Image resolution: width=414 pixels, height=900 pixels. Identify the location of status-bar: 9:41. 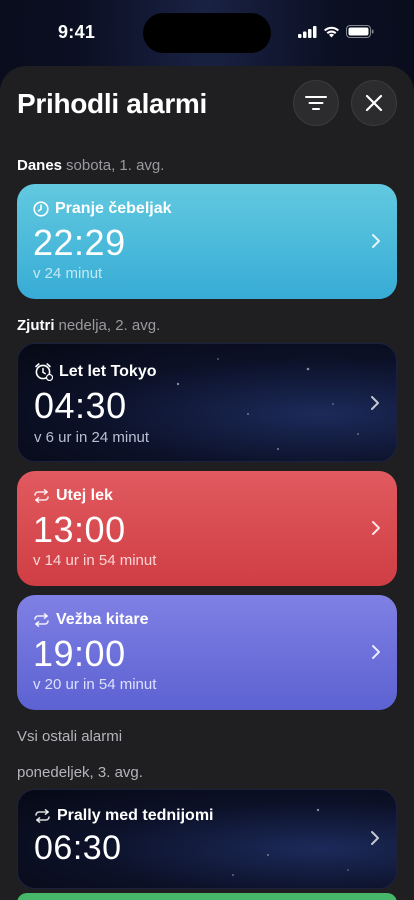
(207, 30).